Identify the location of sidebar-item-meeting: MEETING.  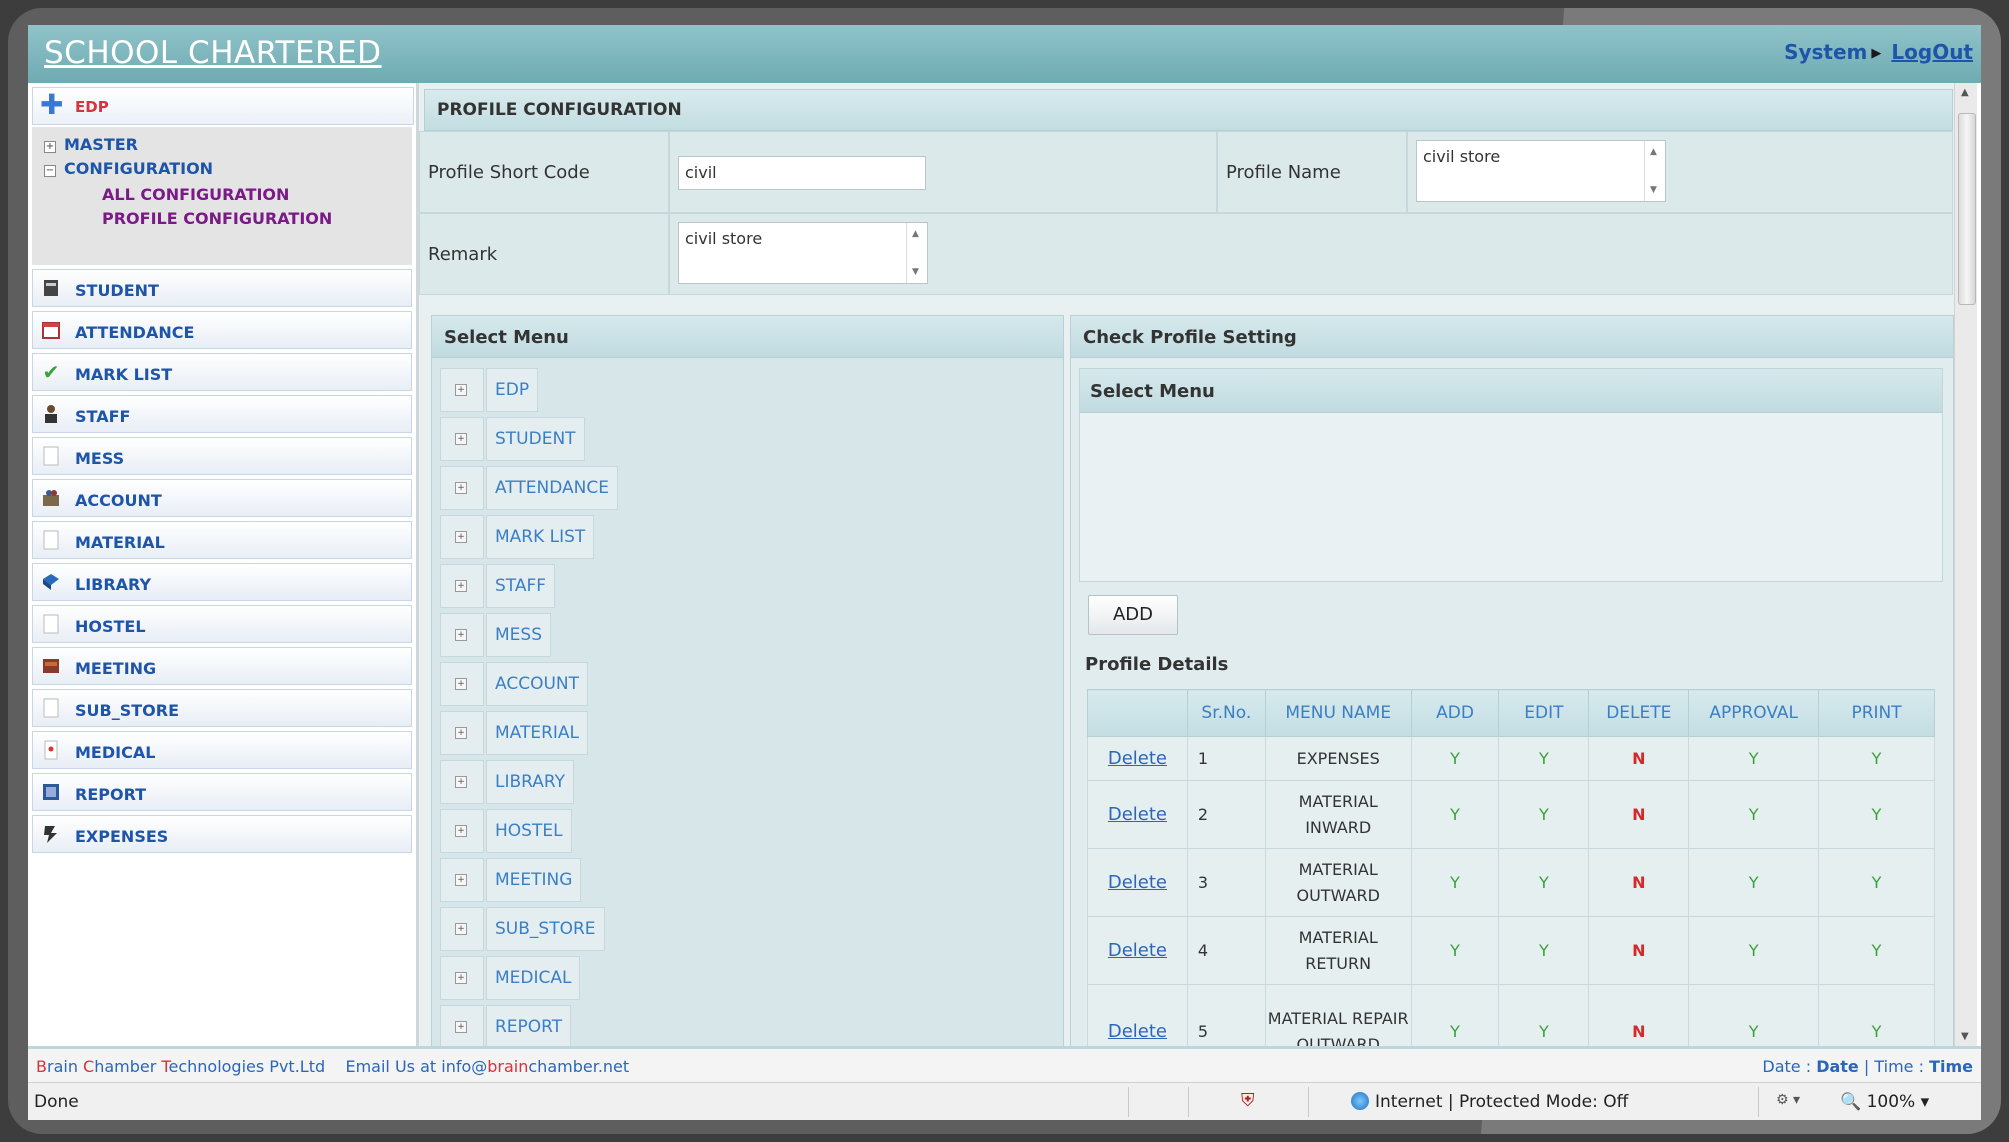
(222, 666).